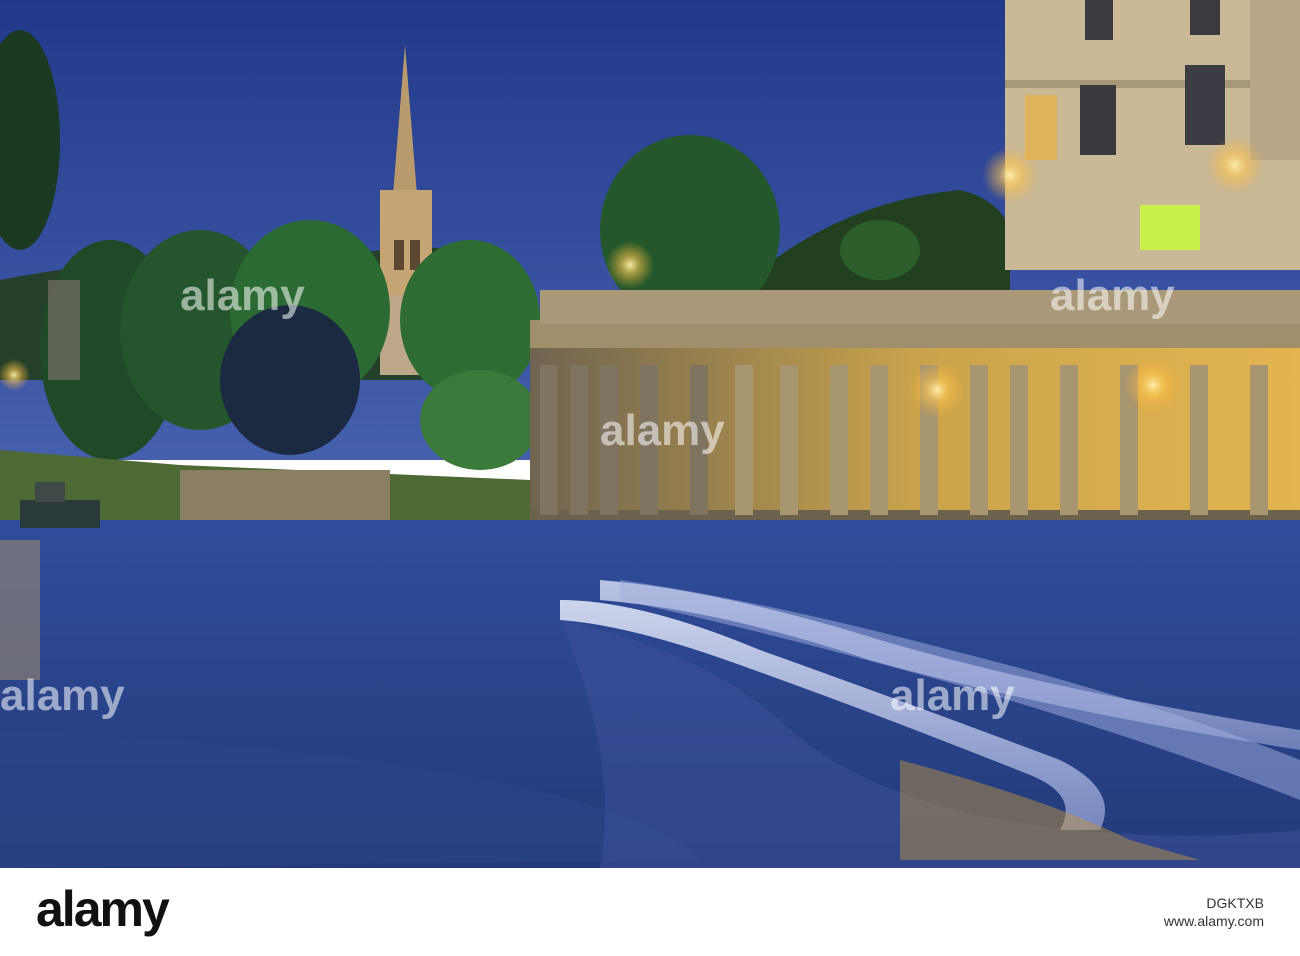  I want to click on image-id: DGKTXB, so click(1235, 903).